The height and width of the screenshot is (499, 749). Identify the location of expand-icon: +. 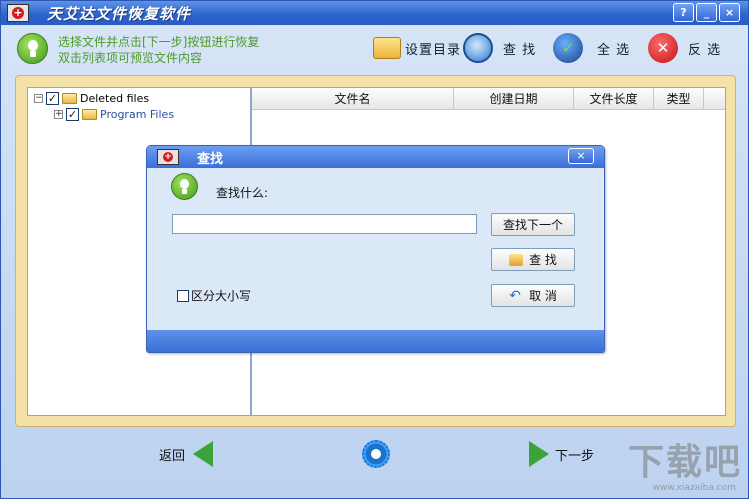
(58, 114).